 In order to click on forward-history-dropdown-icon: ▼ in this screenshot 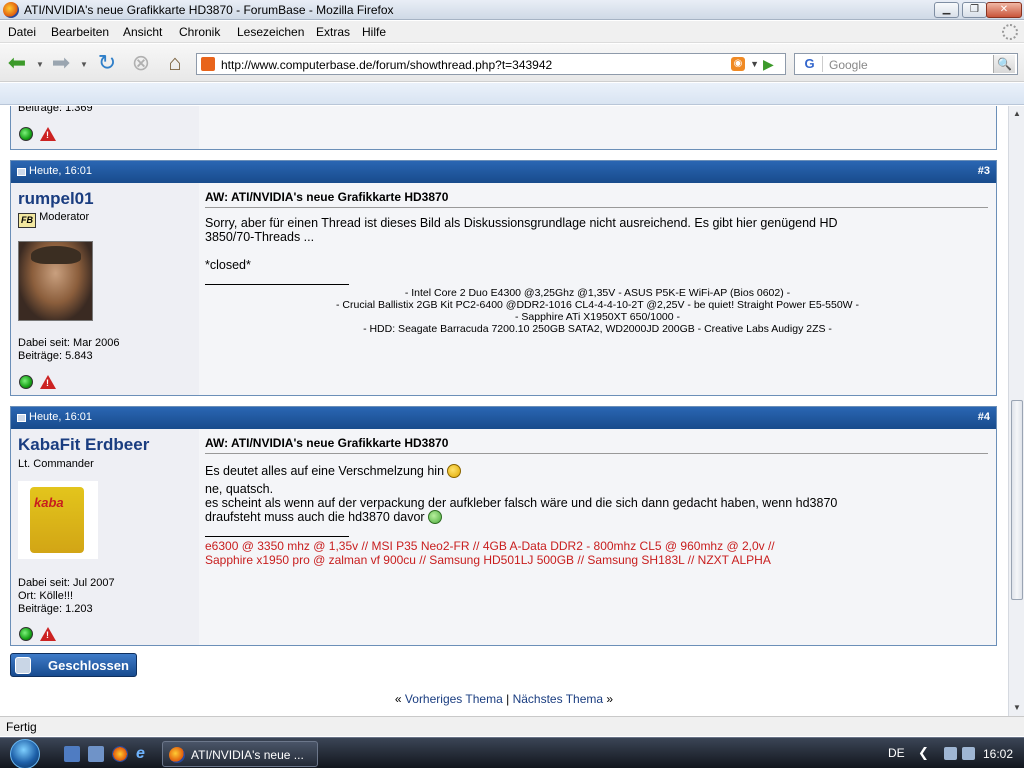, I will do `click(84, 64)`.